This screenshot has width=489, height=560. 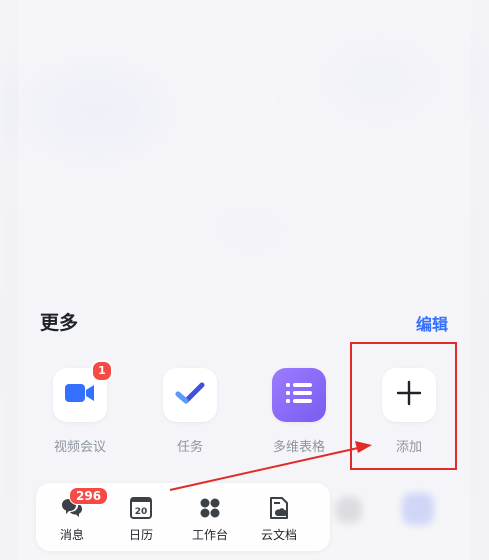 What do you see at coordinates (71, 535) in the screenshot?
I see `tab-label: 消息` at bounding box center [71, 535].